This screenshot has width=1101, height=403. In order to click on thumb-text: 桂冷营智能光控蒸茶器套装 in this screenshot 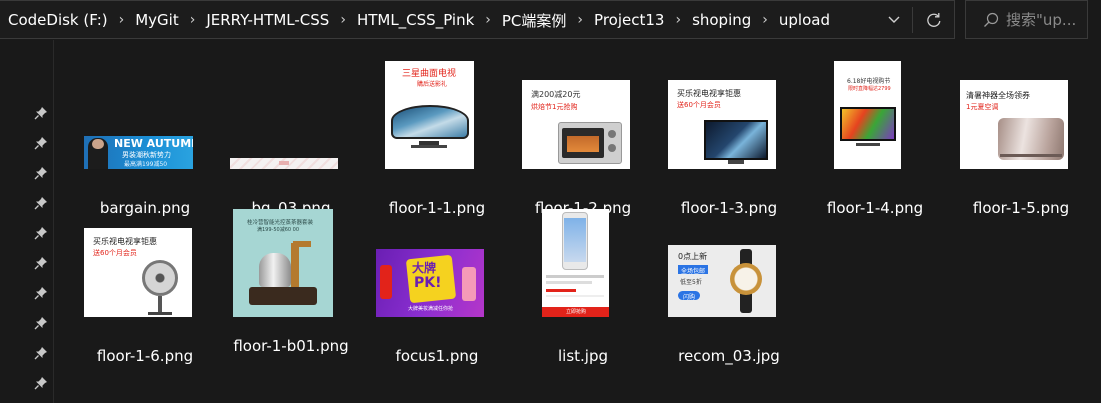, I will do `click(280, 223)`.